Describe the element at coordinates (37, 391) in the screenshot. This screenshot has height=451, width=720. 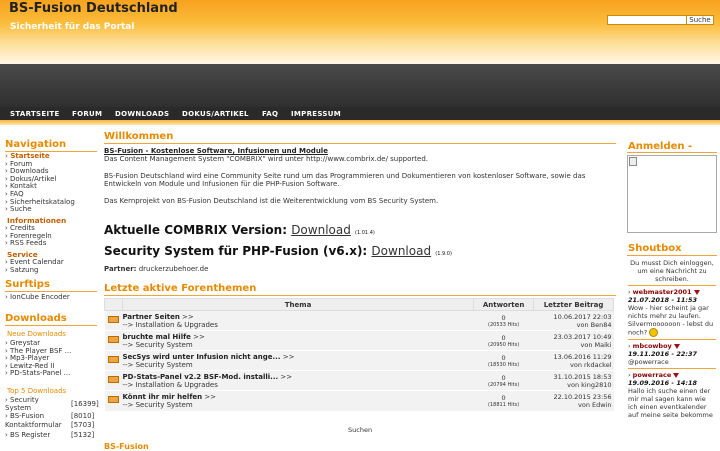
I see `top-downloads-heading: Top 5 Downloads` at that location.